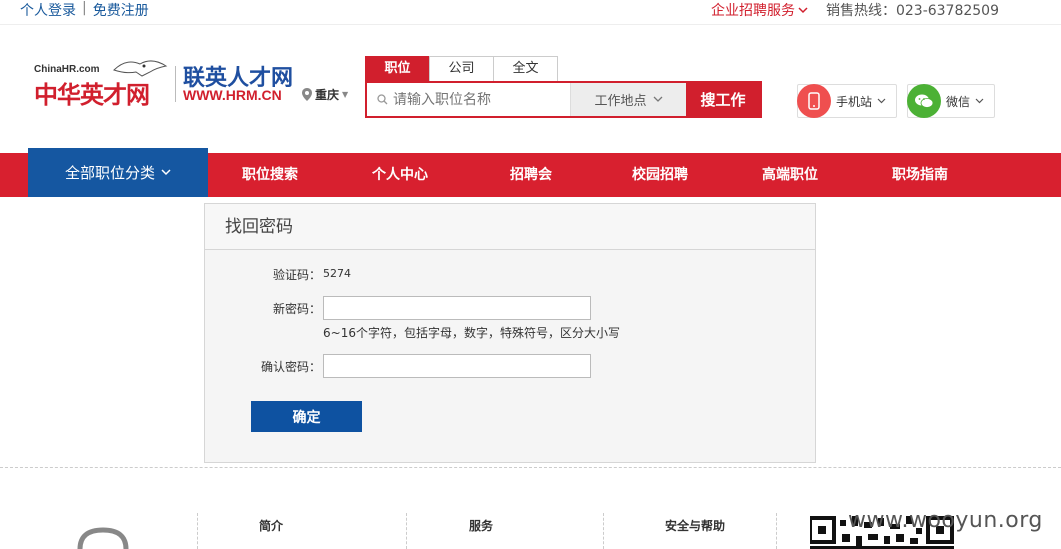 This screenshot has width=1061, height=549. I want to click on login-link: 个人登录, so click(48, 10).